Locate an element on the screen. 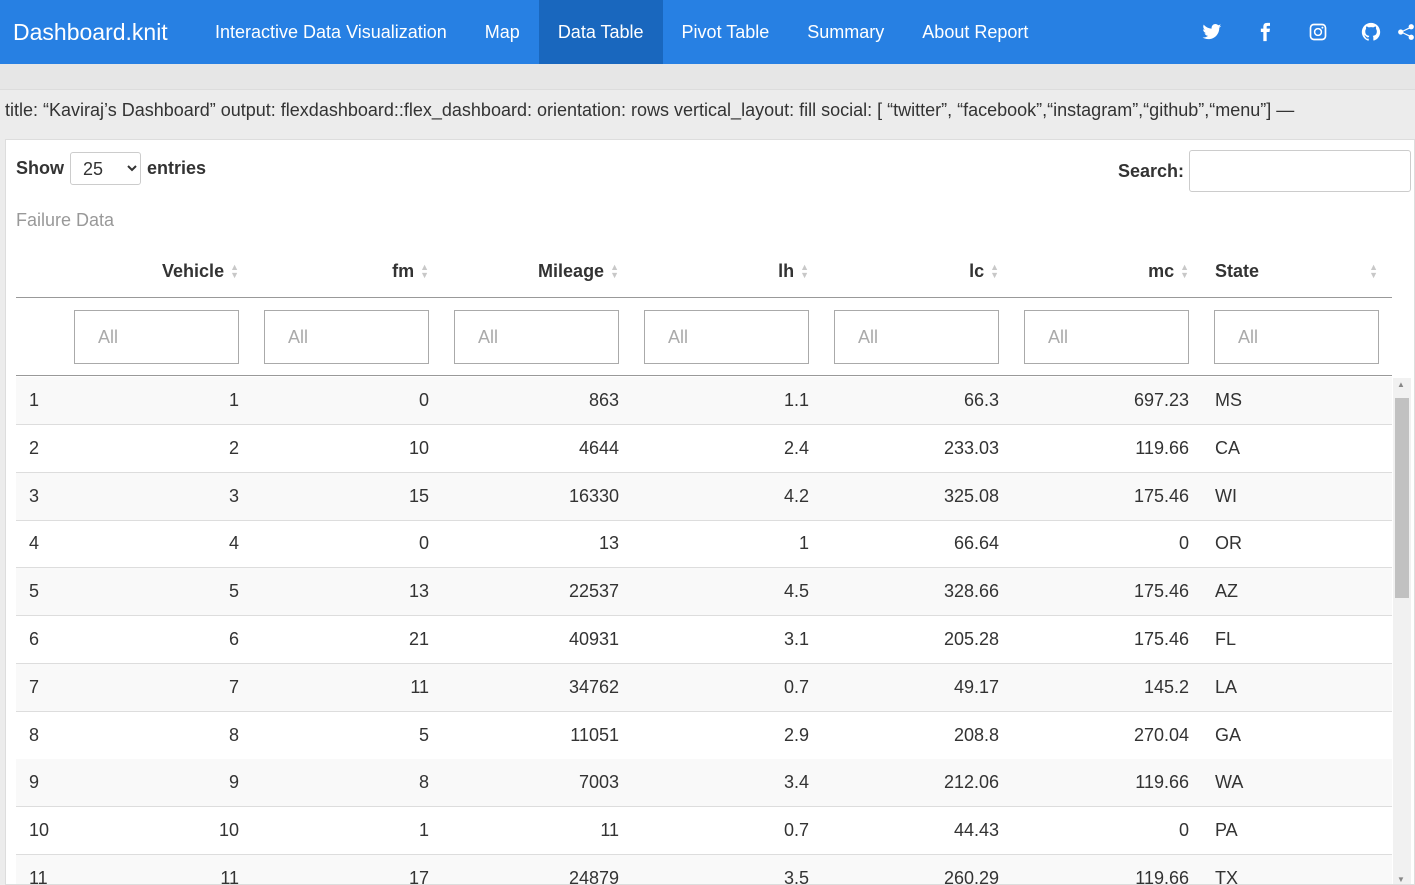  cell-lh: 2.9 is located at coordinates (796, 734).